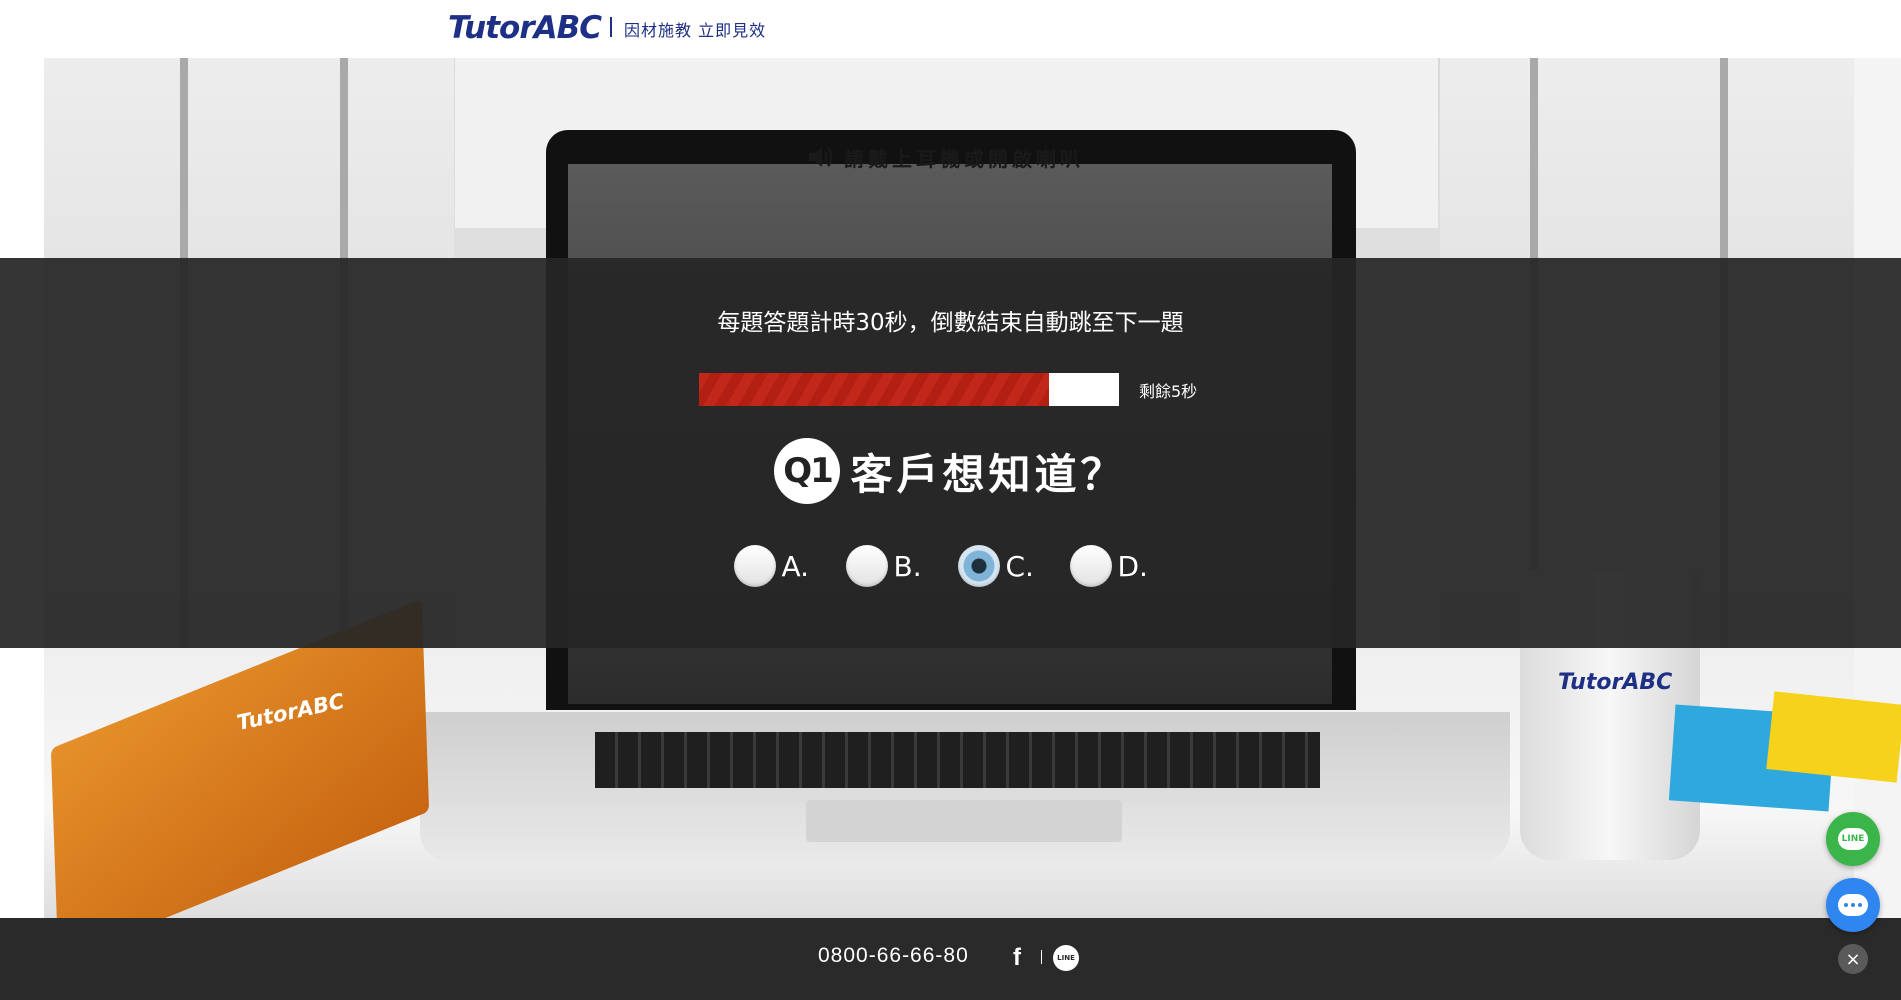 The image size is (1901, 1000). What do you see at coordinates (1853, 959) in the screenshot?
I see `close-float-button: ×` at bounding box center [1853, 959].